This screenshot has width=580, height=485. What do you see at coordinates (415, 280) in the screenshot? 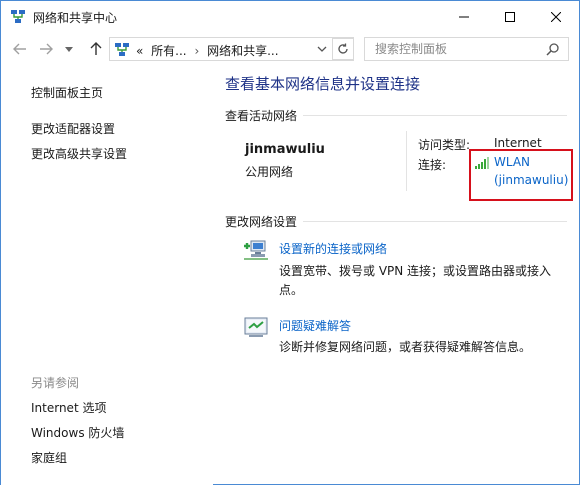
I see `setup-new-connection-description: 设置宽带、拨号或 VPN 连接；或设置路由器或接入点。` at bounding box center [415, 280].